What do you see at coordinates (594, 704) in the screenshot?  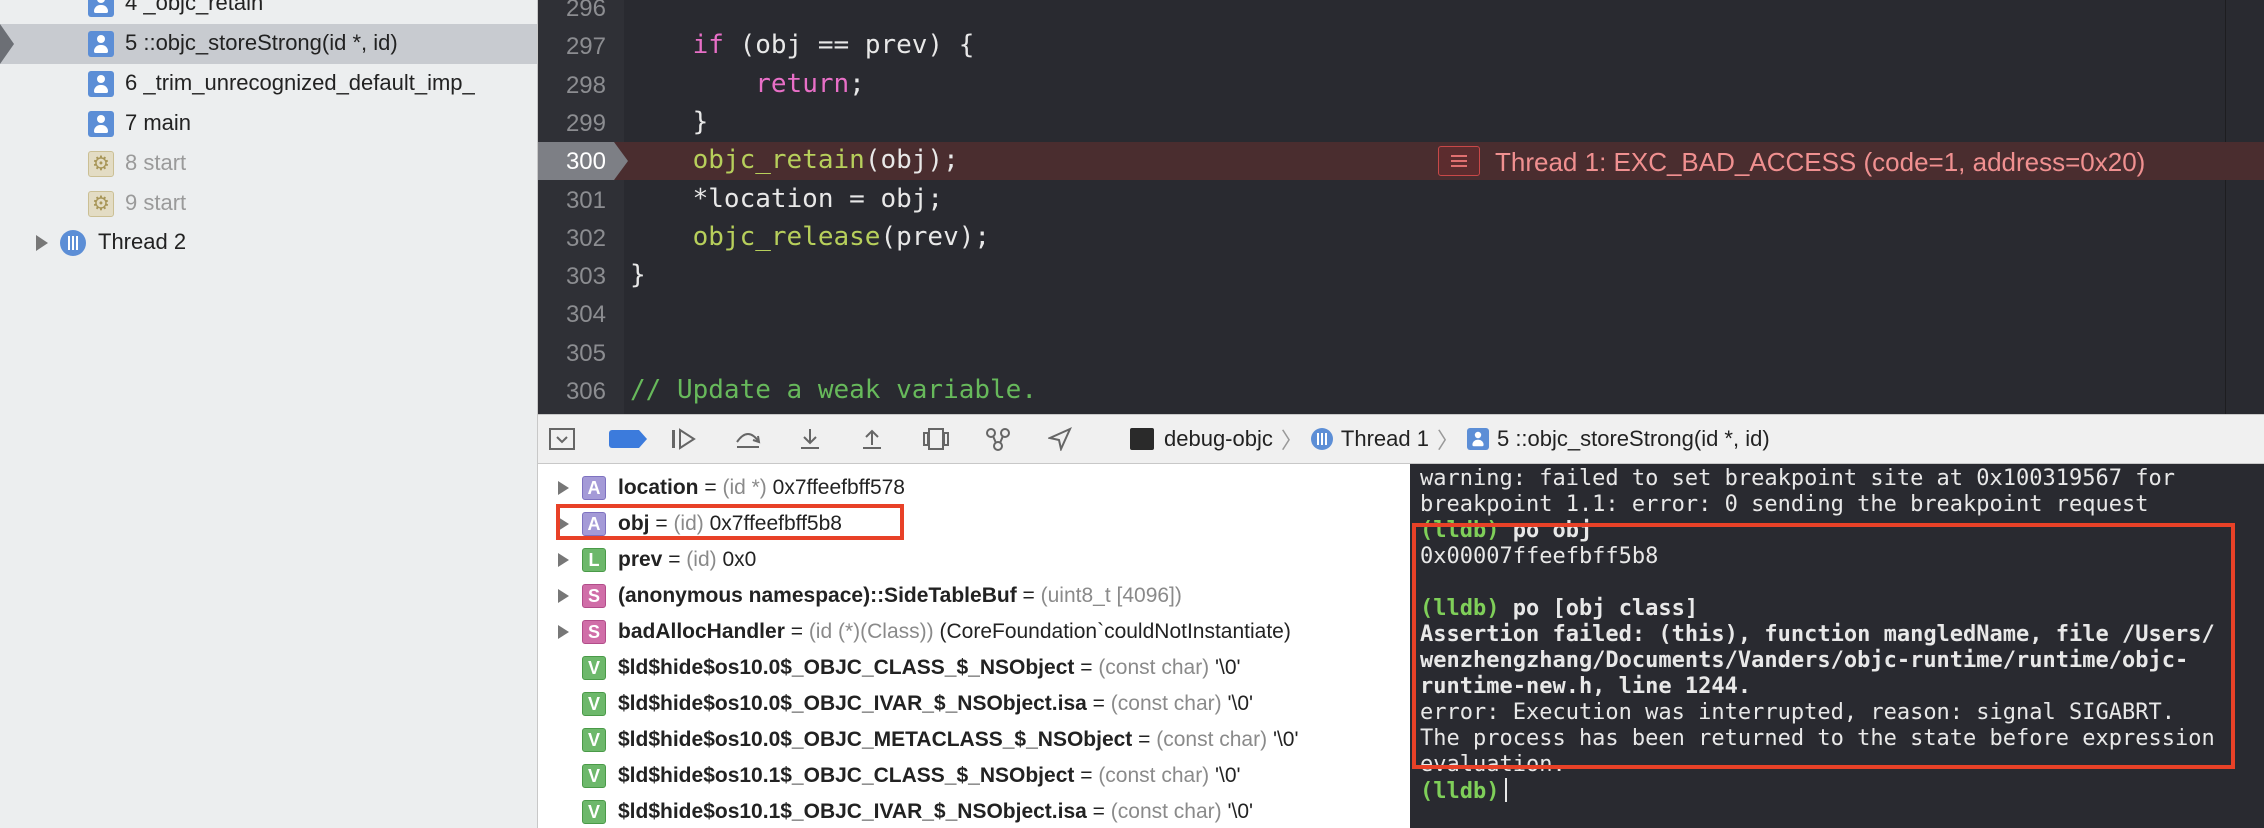 I see `variable-kind-icon: V` at bounding box center [594, 704].